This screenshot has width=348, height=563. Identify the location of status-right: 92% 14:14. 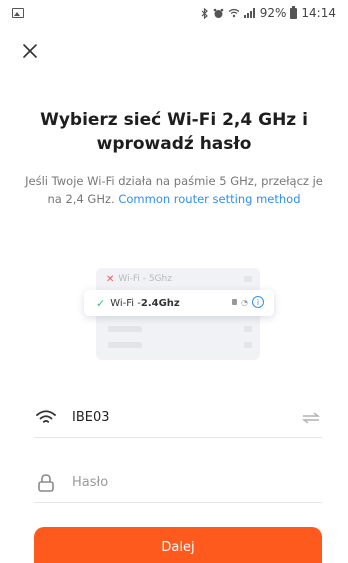
(268, 12).